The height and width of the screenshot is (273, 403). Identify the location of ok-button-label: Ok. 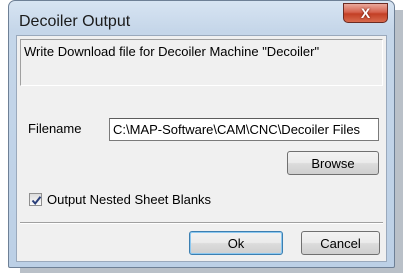
(236, 243).